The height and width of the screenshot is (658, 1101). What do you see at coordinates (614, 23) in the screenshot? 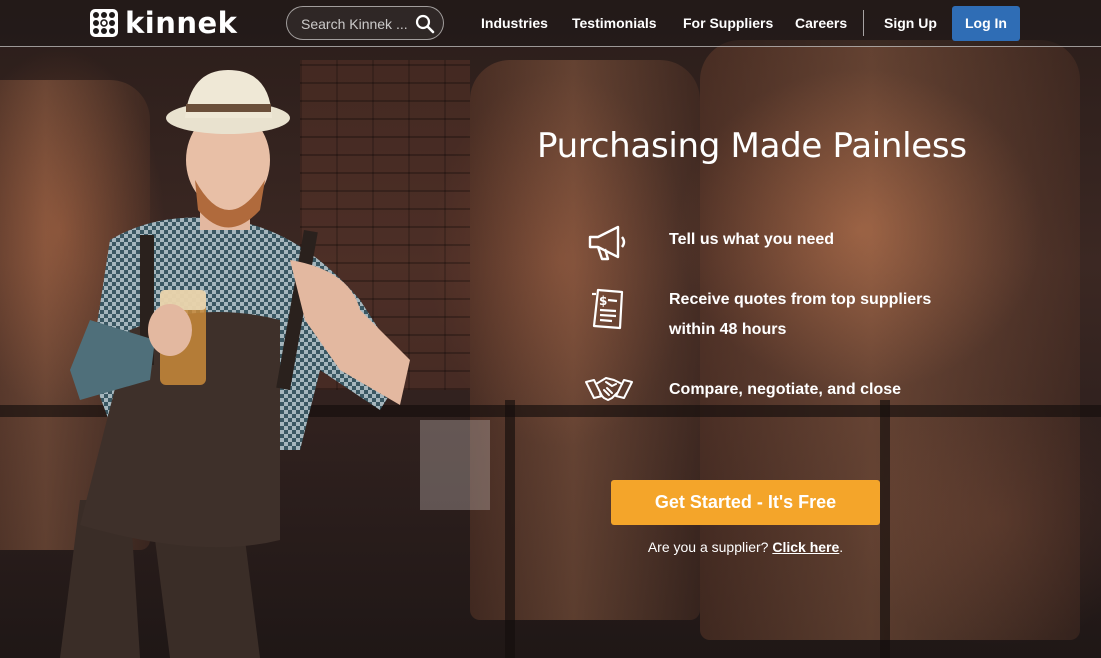
I see `nav-link-testimonials: Testimonials` at bounding box center [614, 23].